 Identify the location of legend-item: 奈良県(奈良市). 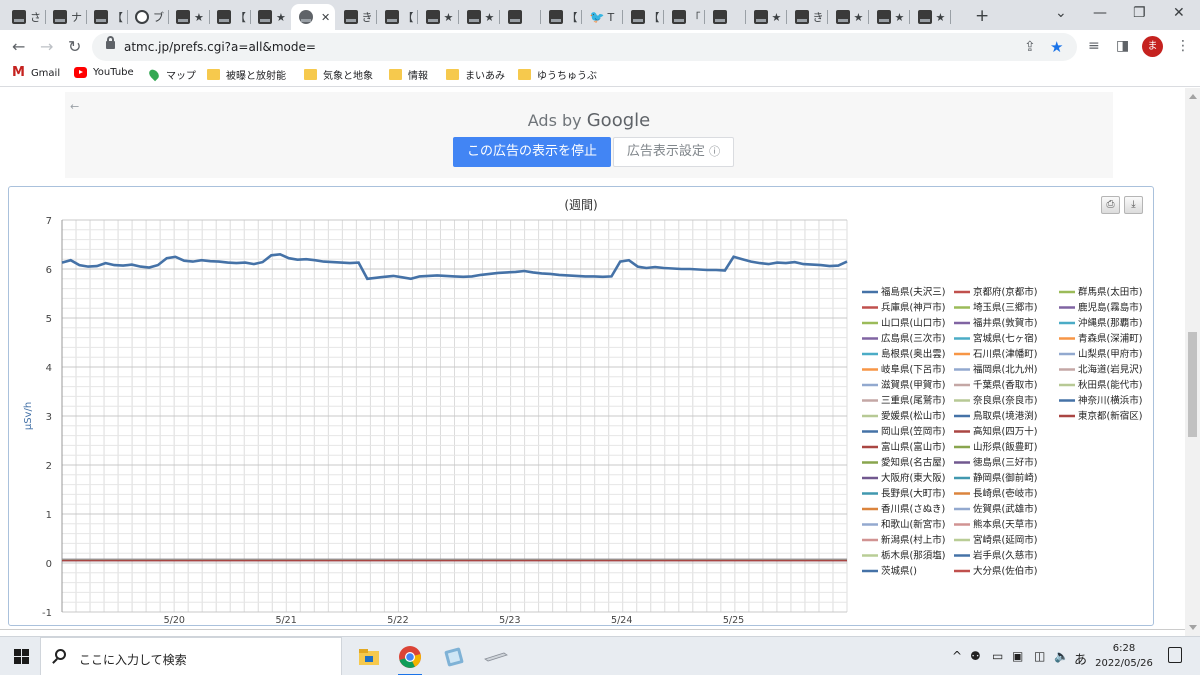
(995, 401).